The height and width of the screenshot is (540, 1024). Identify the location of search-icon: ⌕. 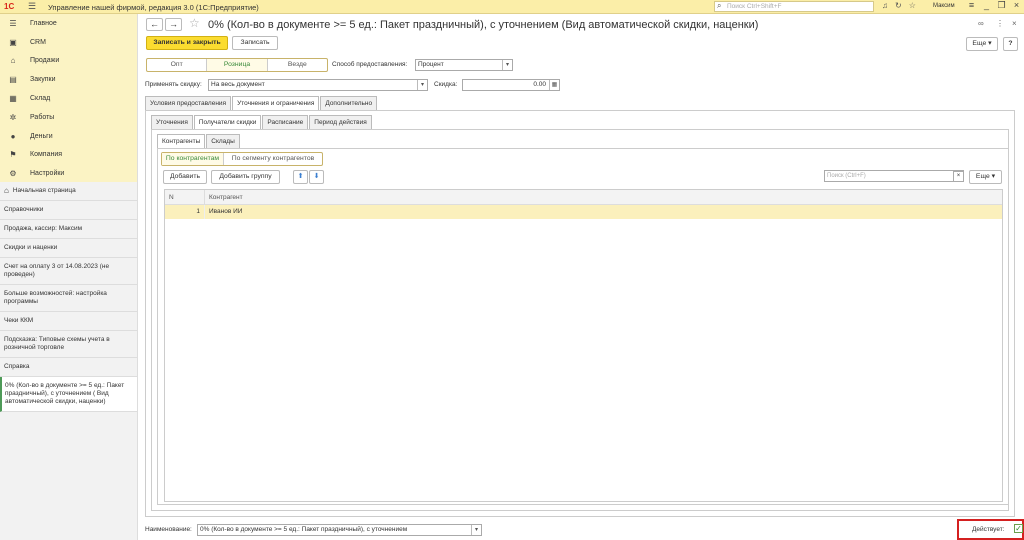
(719, 5).